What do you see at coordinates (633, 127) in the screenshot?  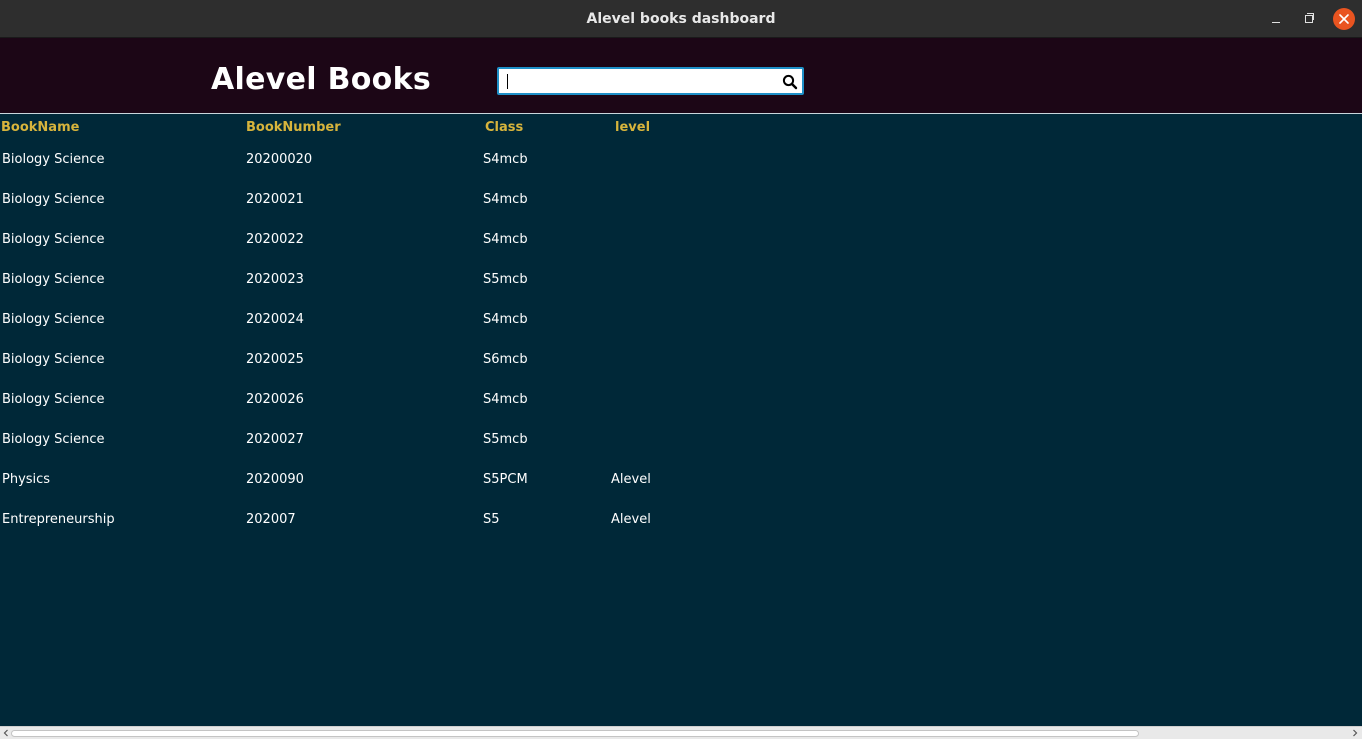 I see `column-header-level: level` at bounding box center [633, 127].